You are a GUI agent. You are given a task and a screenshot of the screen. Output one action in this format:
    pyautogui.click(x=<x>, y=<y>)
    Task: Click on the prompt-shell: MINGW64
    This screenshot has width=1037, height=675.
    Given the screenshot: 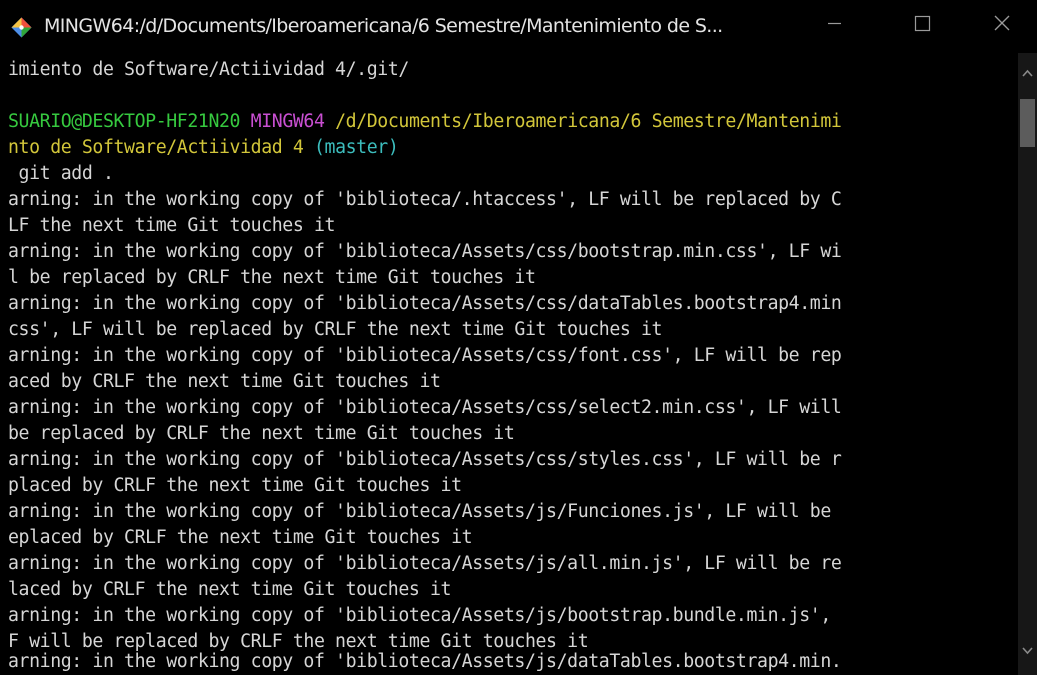 What is the action you would take?
    pyautogui.click(x=287, y=121)
    